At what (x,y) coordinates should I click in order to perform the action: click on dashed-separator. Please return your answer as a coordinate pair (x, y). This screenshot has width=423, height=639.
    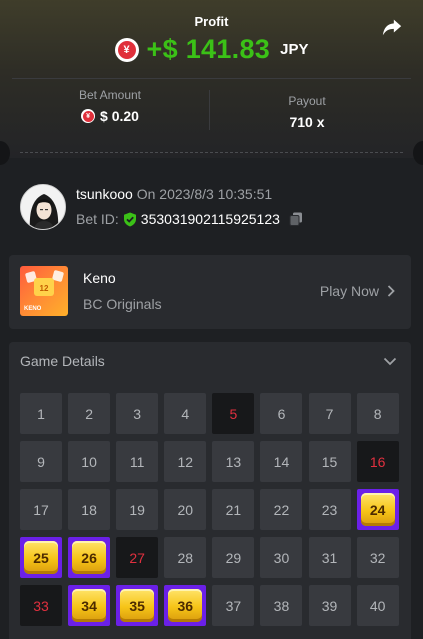
    Looking at the image, I should click on (211, 152).